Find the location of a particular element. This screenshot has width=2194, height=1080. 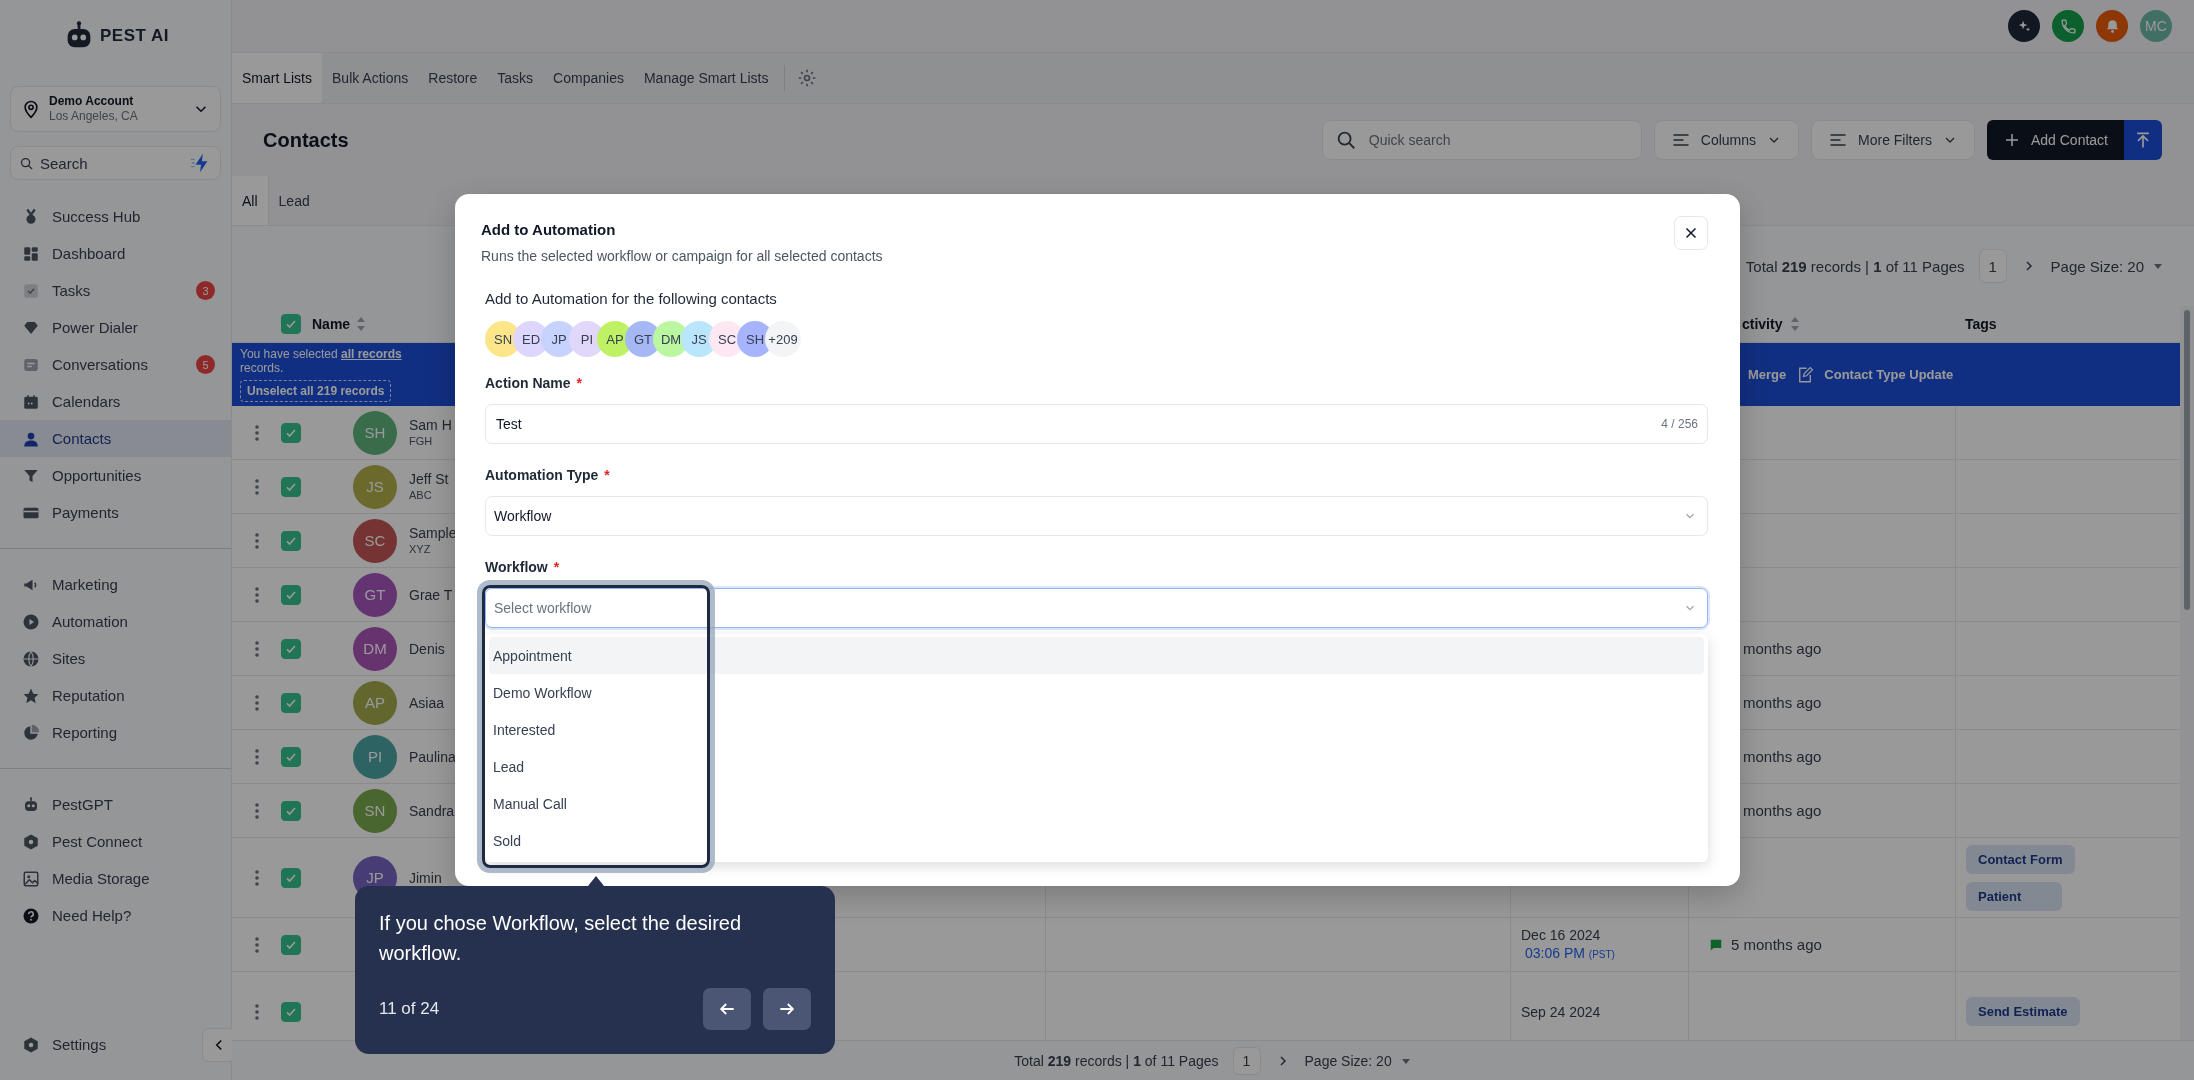

nav-item: Dashboard is located at coordinates (115, 253).